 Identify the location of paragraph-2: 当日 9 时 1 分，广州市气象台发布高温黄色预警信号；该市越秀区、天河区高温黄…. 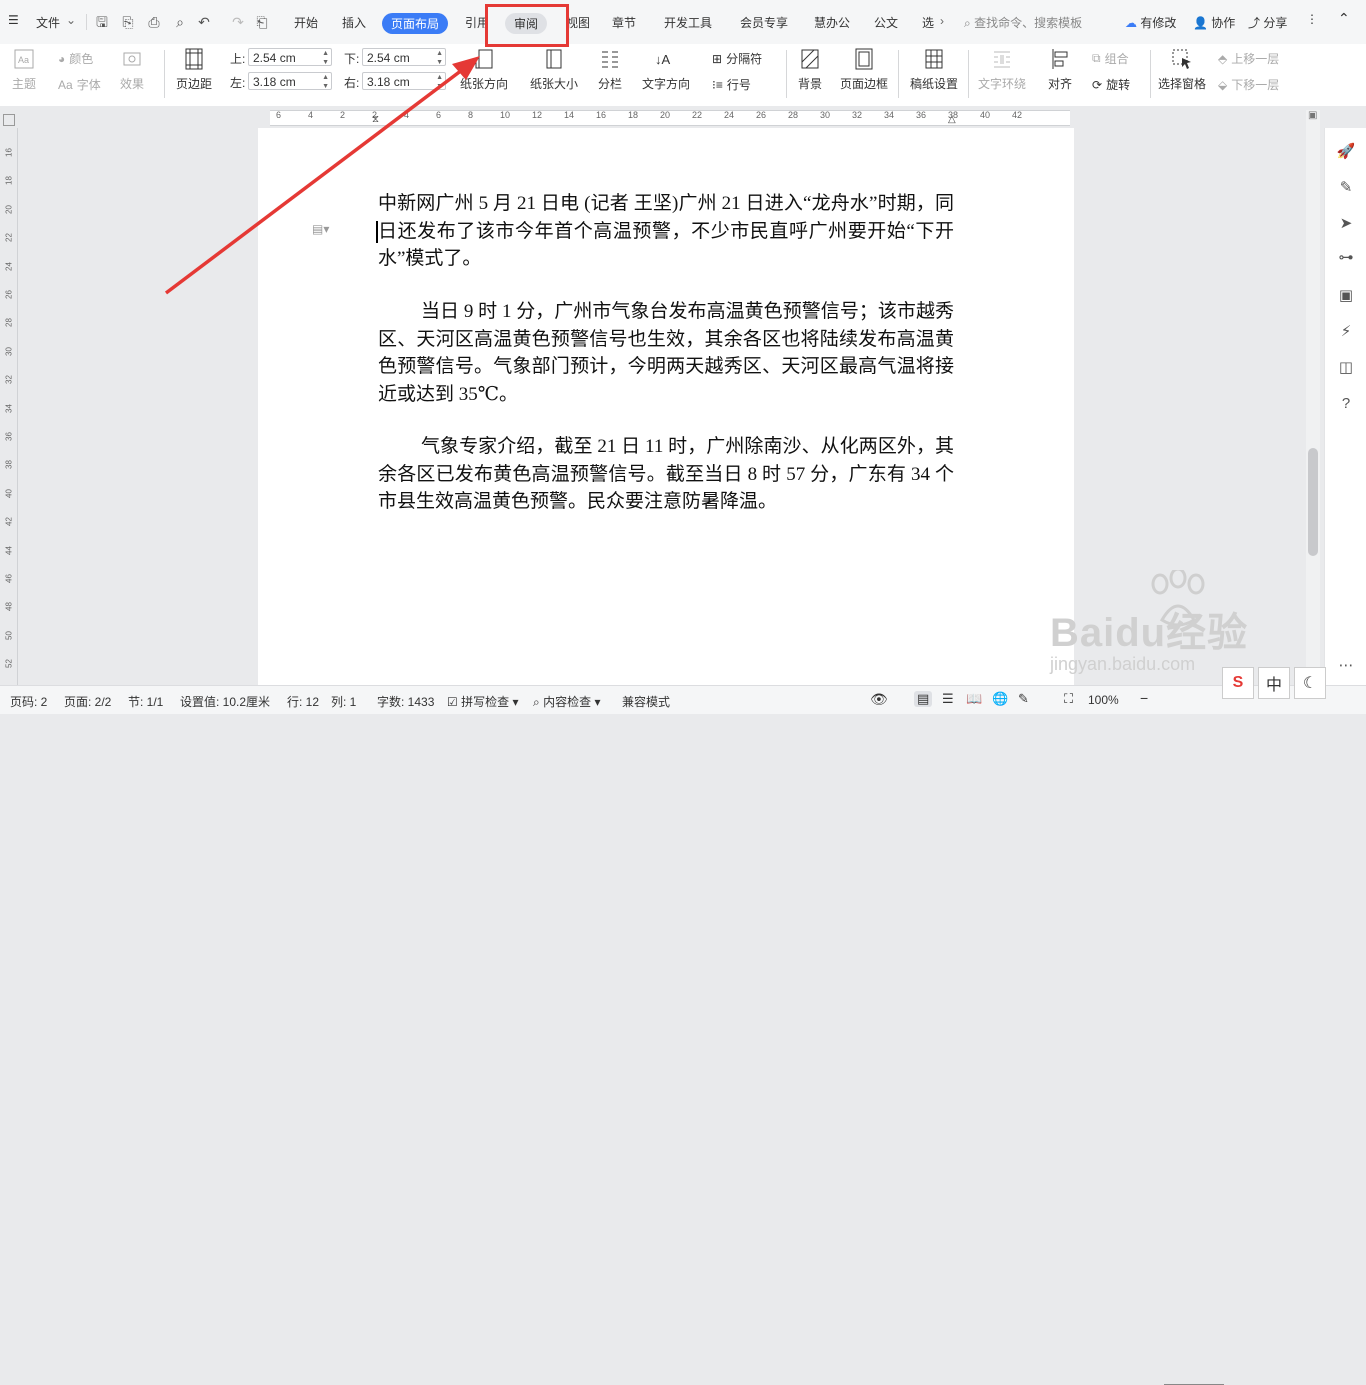
(666, 353).